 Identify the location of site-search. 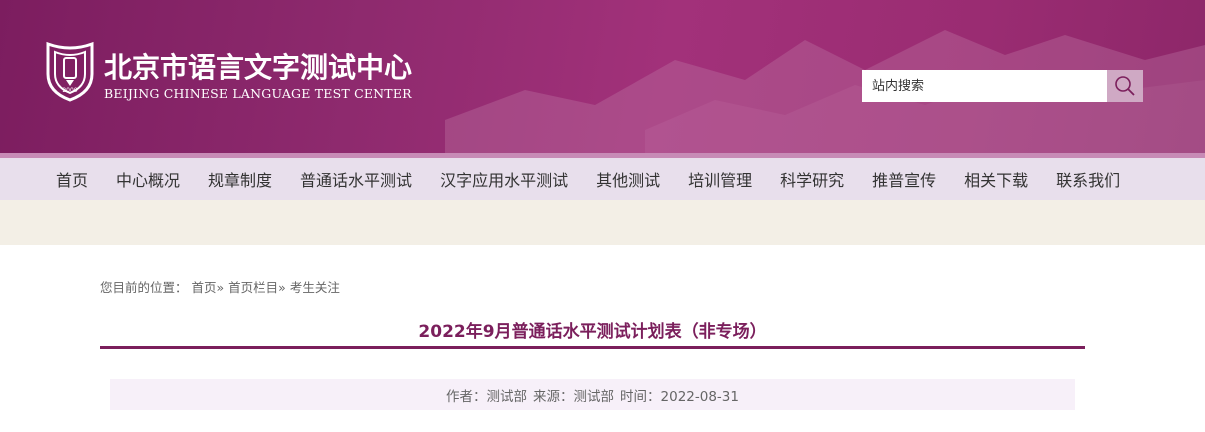
(1002, 86).